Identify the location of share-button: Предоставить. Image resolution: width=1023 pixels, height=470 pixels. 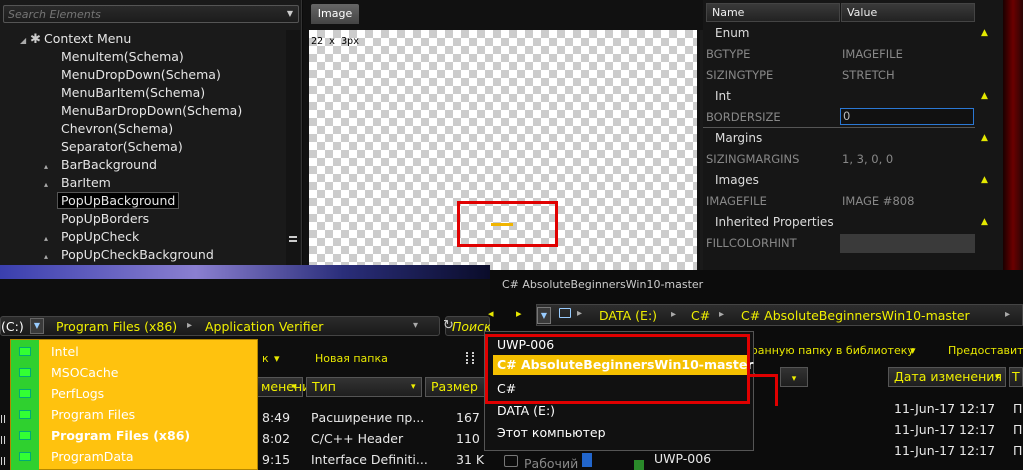
(985, 350).